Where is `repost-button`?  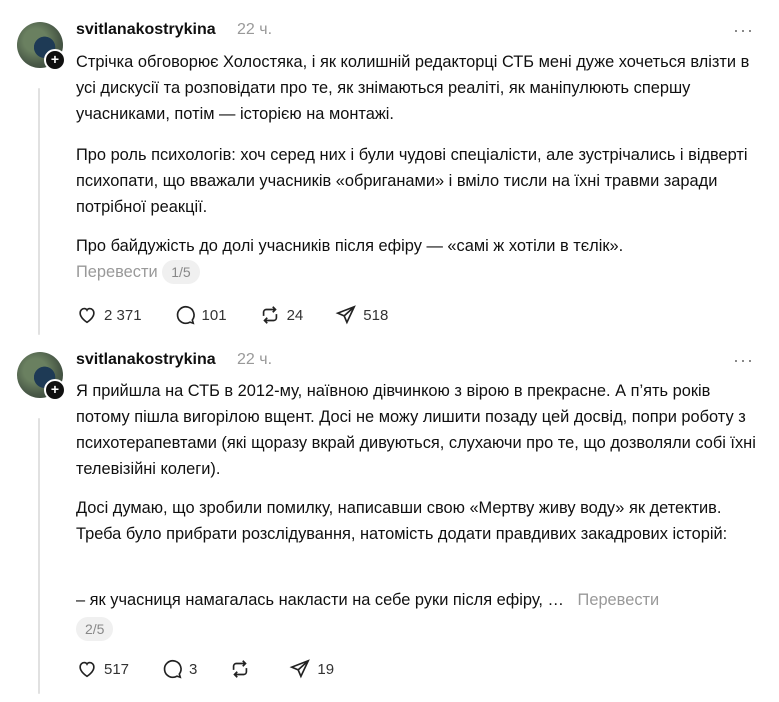 repost-button is located at coordinates (243, 669).